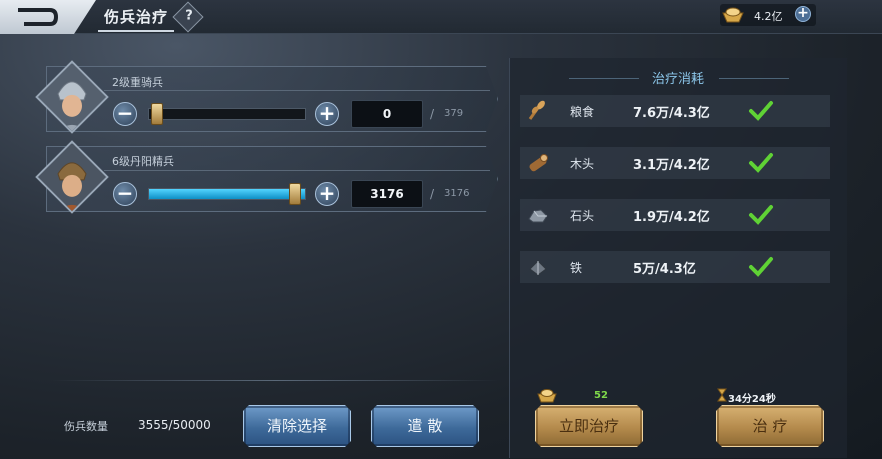  I want to click on cost-row-stone: 石头 1.9万/4.2亿, so click(675, 215).